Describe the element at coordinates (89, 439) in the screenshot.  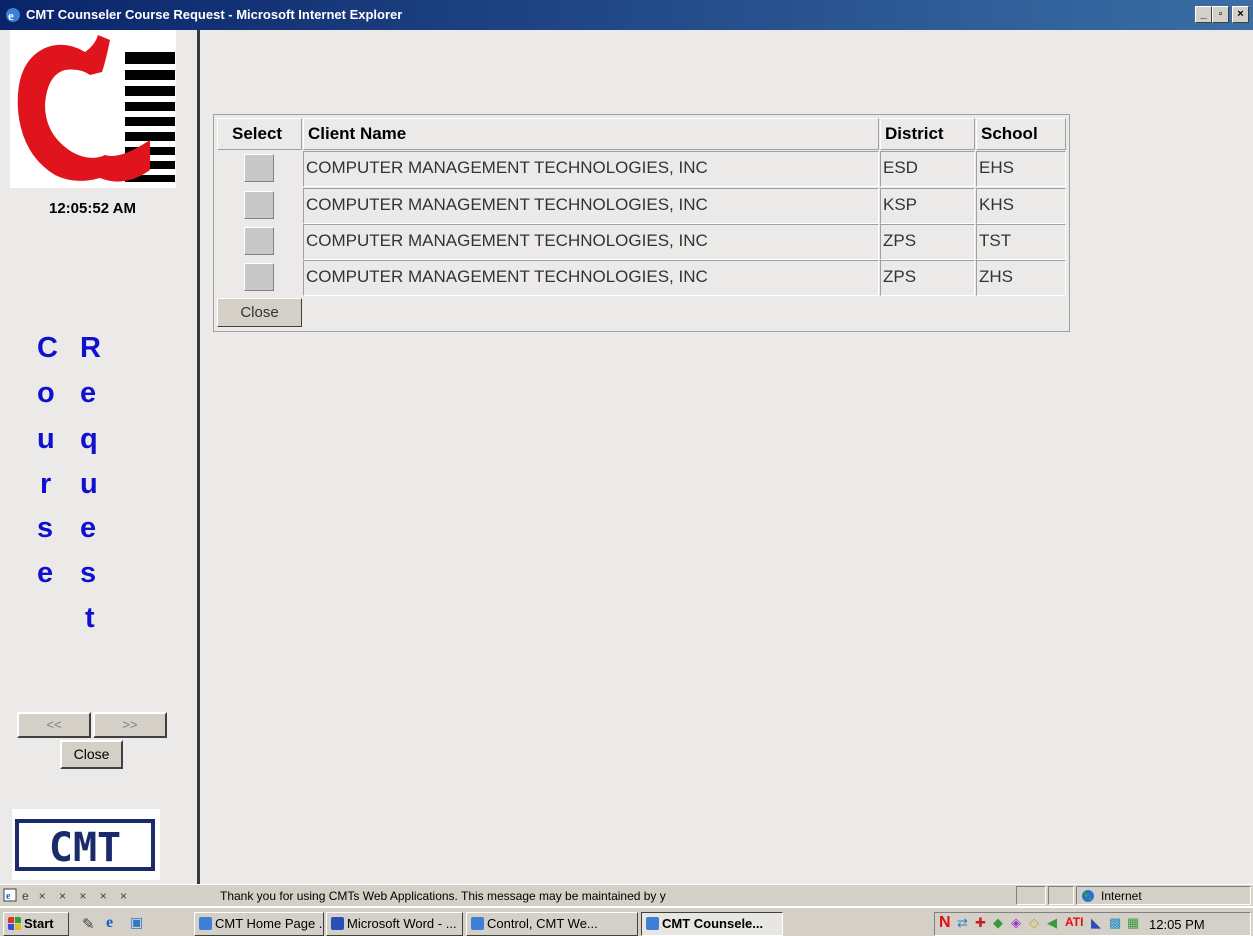
I see `vertical-letter: q` at that location.